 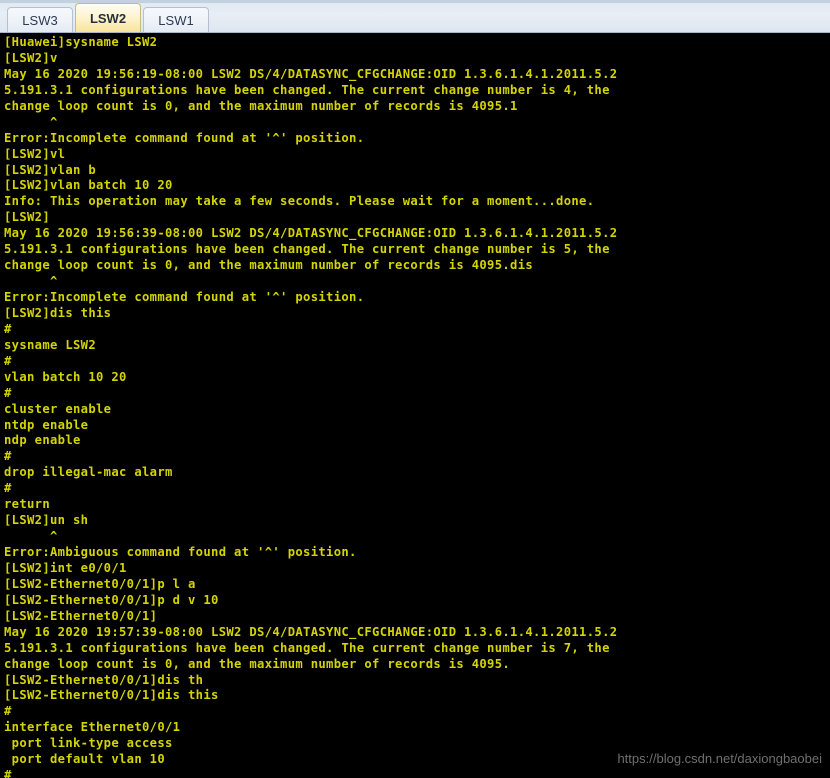 I want to click on console-line: [LSW2]un sh, so click(x=46, y=520).